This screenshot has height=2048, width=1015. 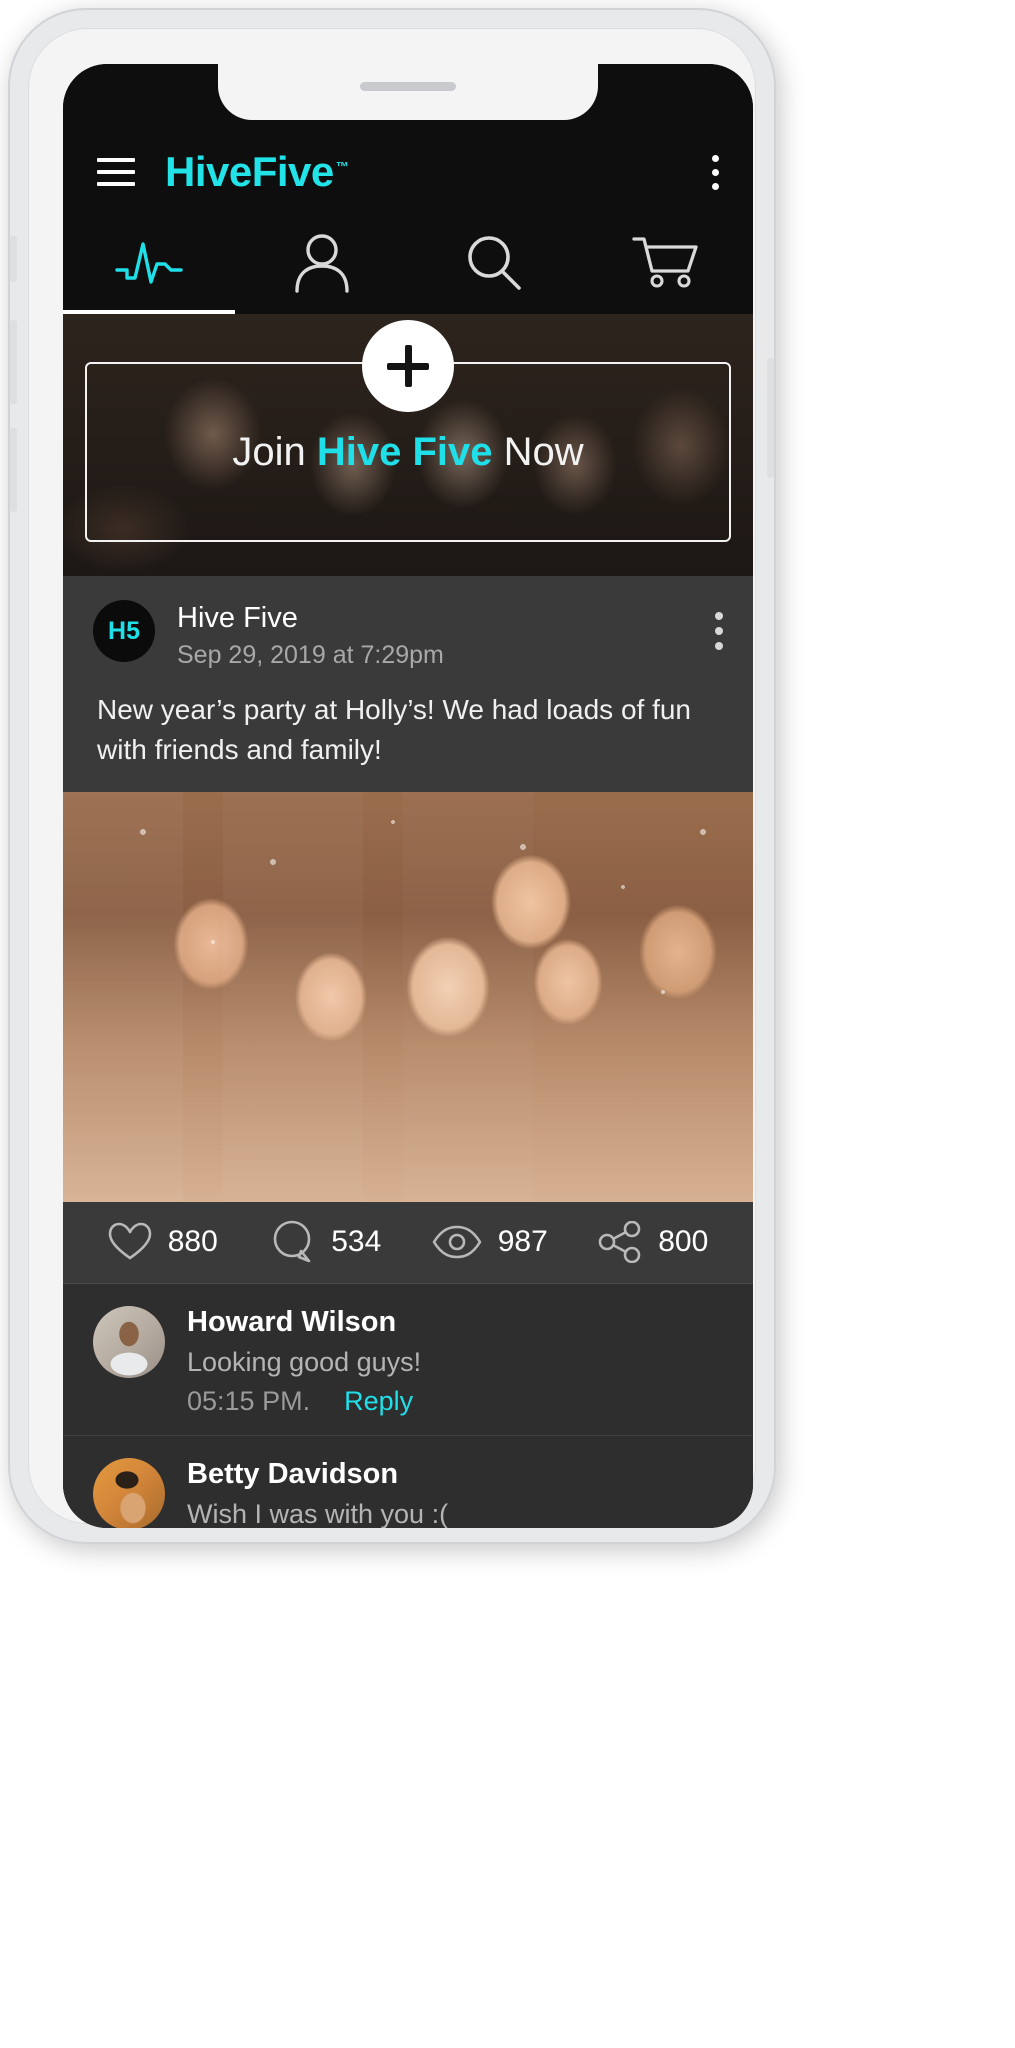 I want to click on search-icon, so click(x=494, y=262).